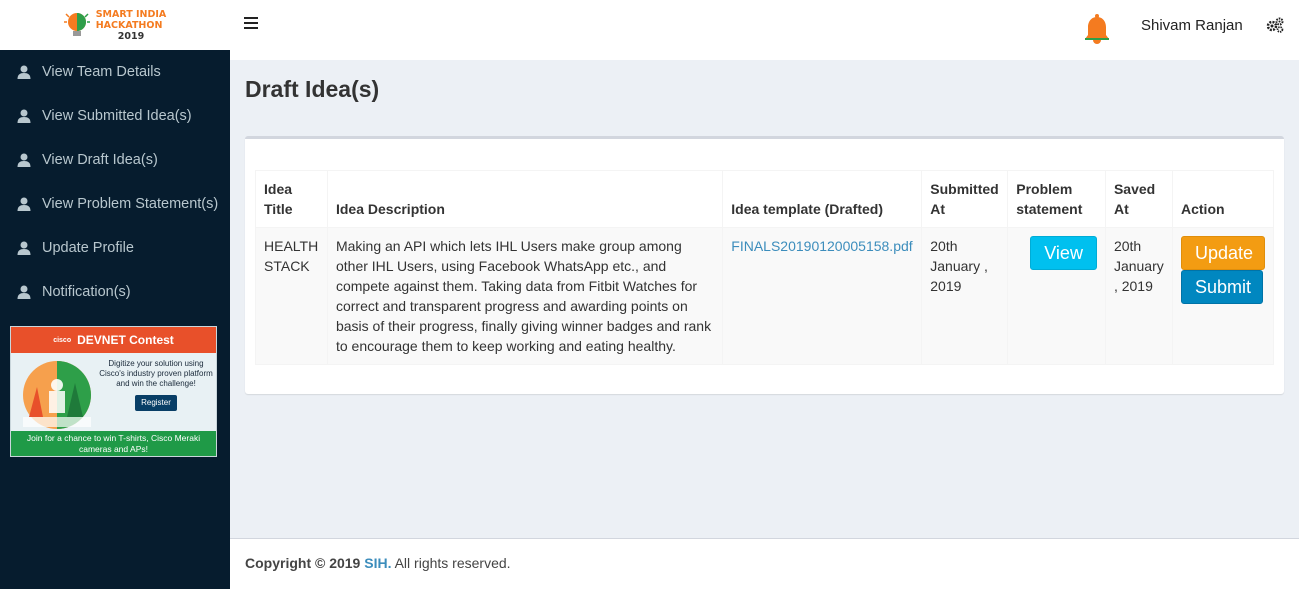 This screenshot has height=589, width=1299. What do you see at coordinates (1139, 199) in the screenshot?
I see `column-header-saved-at: Saved At` at bounding box center [1139, 199].